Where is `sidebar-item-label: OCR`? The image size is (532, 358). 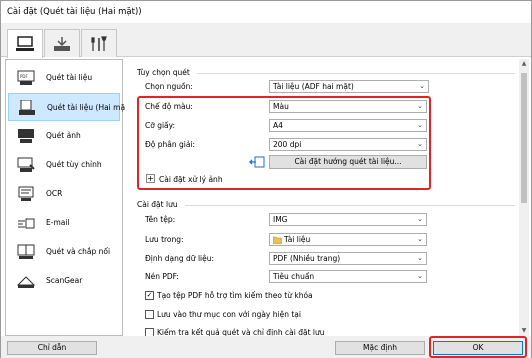 sidebar-item-label: OCR is located at coordinates (54, 193).